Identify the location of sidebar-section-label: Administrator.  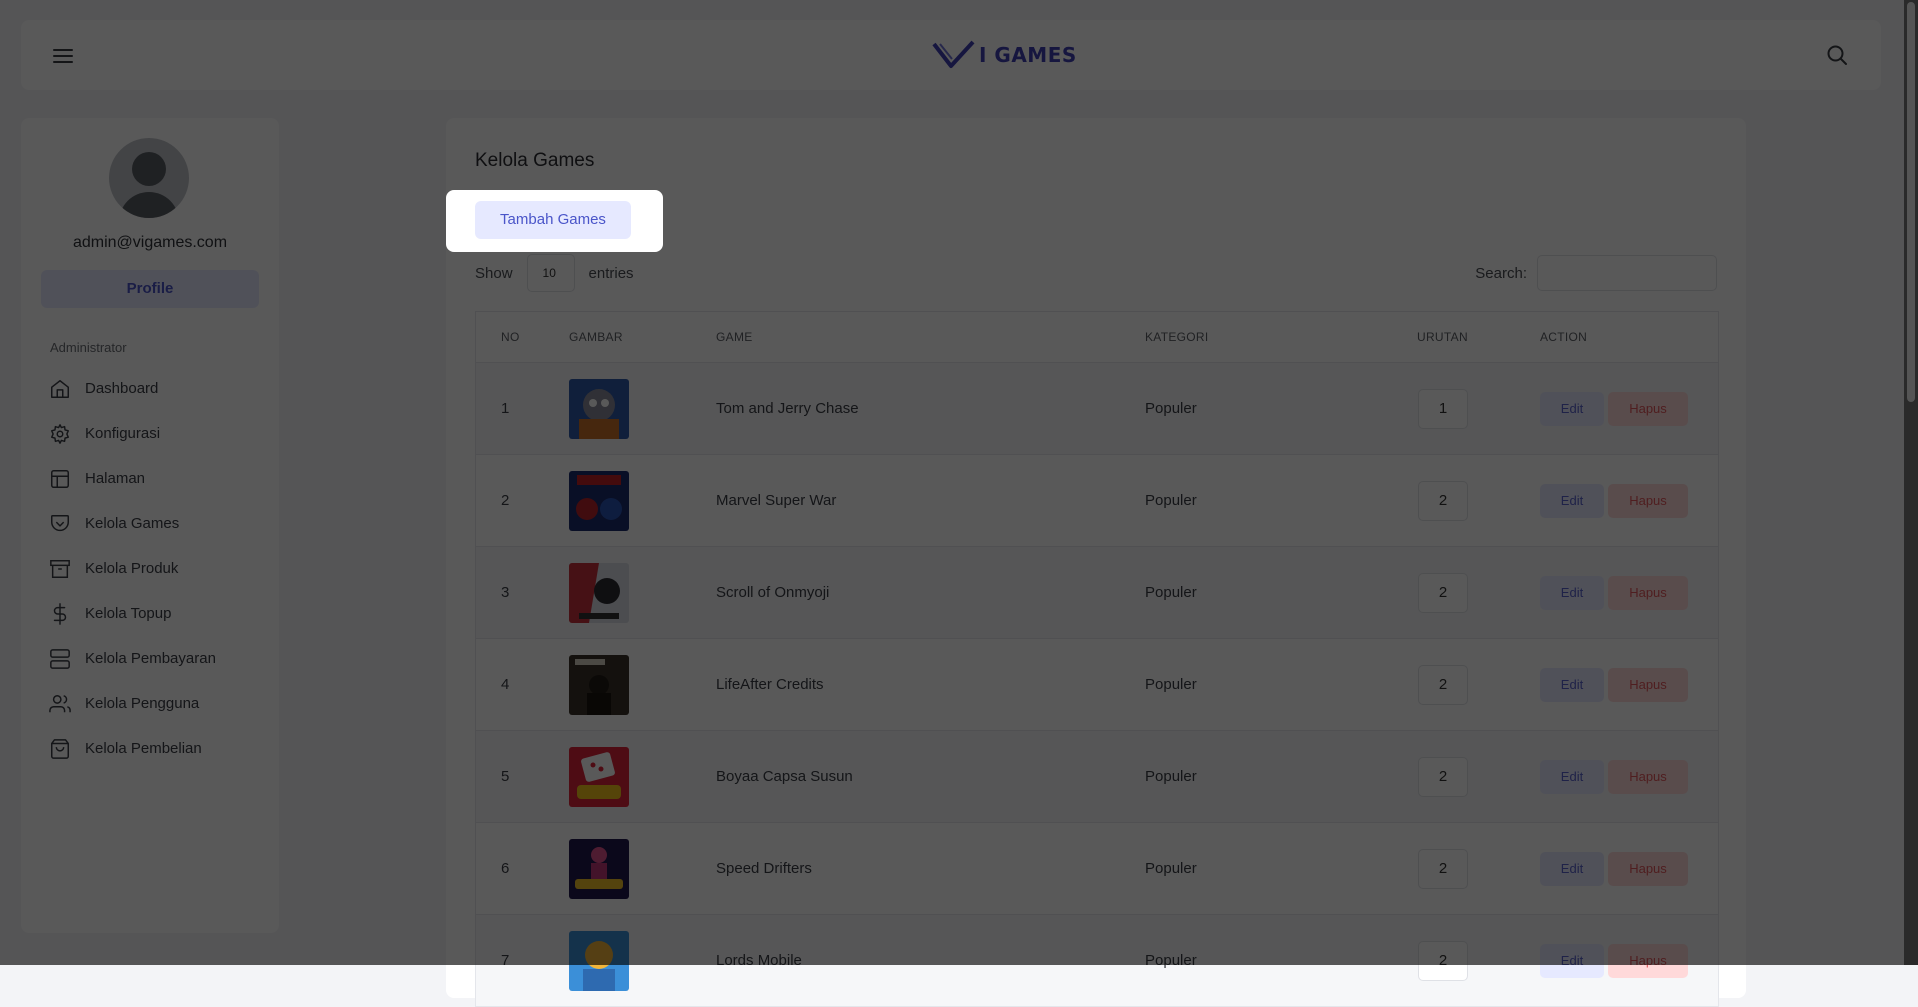
(88, 347).